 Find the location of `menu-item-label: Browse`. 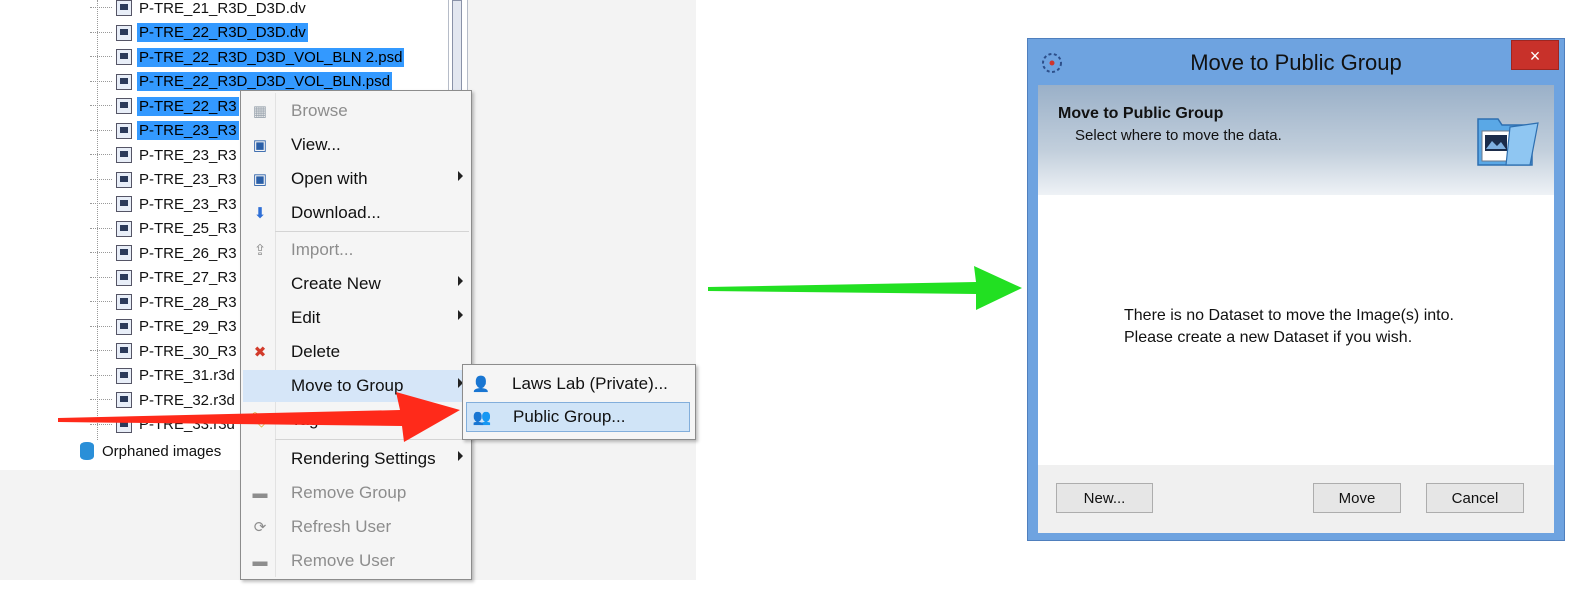

menu-item-label: Browse is located at coordinates (319, 110).